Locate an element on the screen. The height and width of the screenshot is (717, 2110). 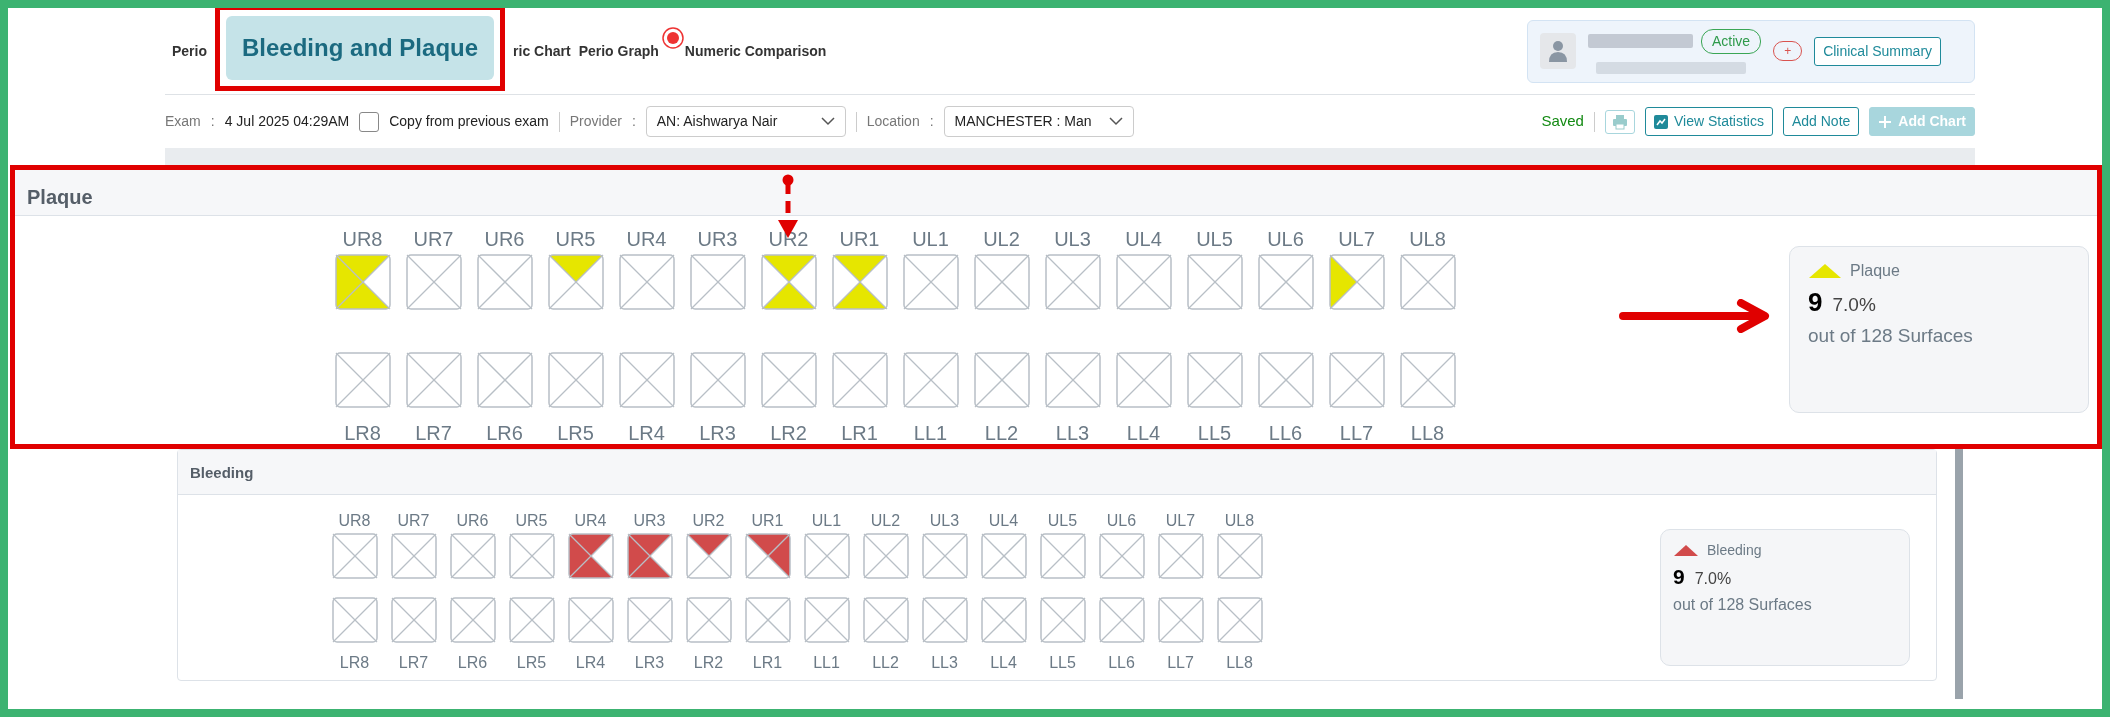
tooth-label: UR1 is located at coordinates (767, 521).